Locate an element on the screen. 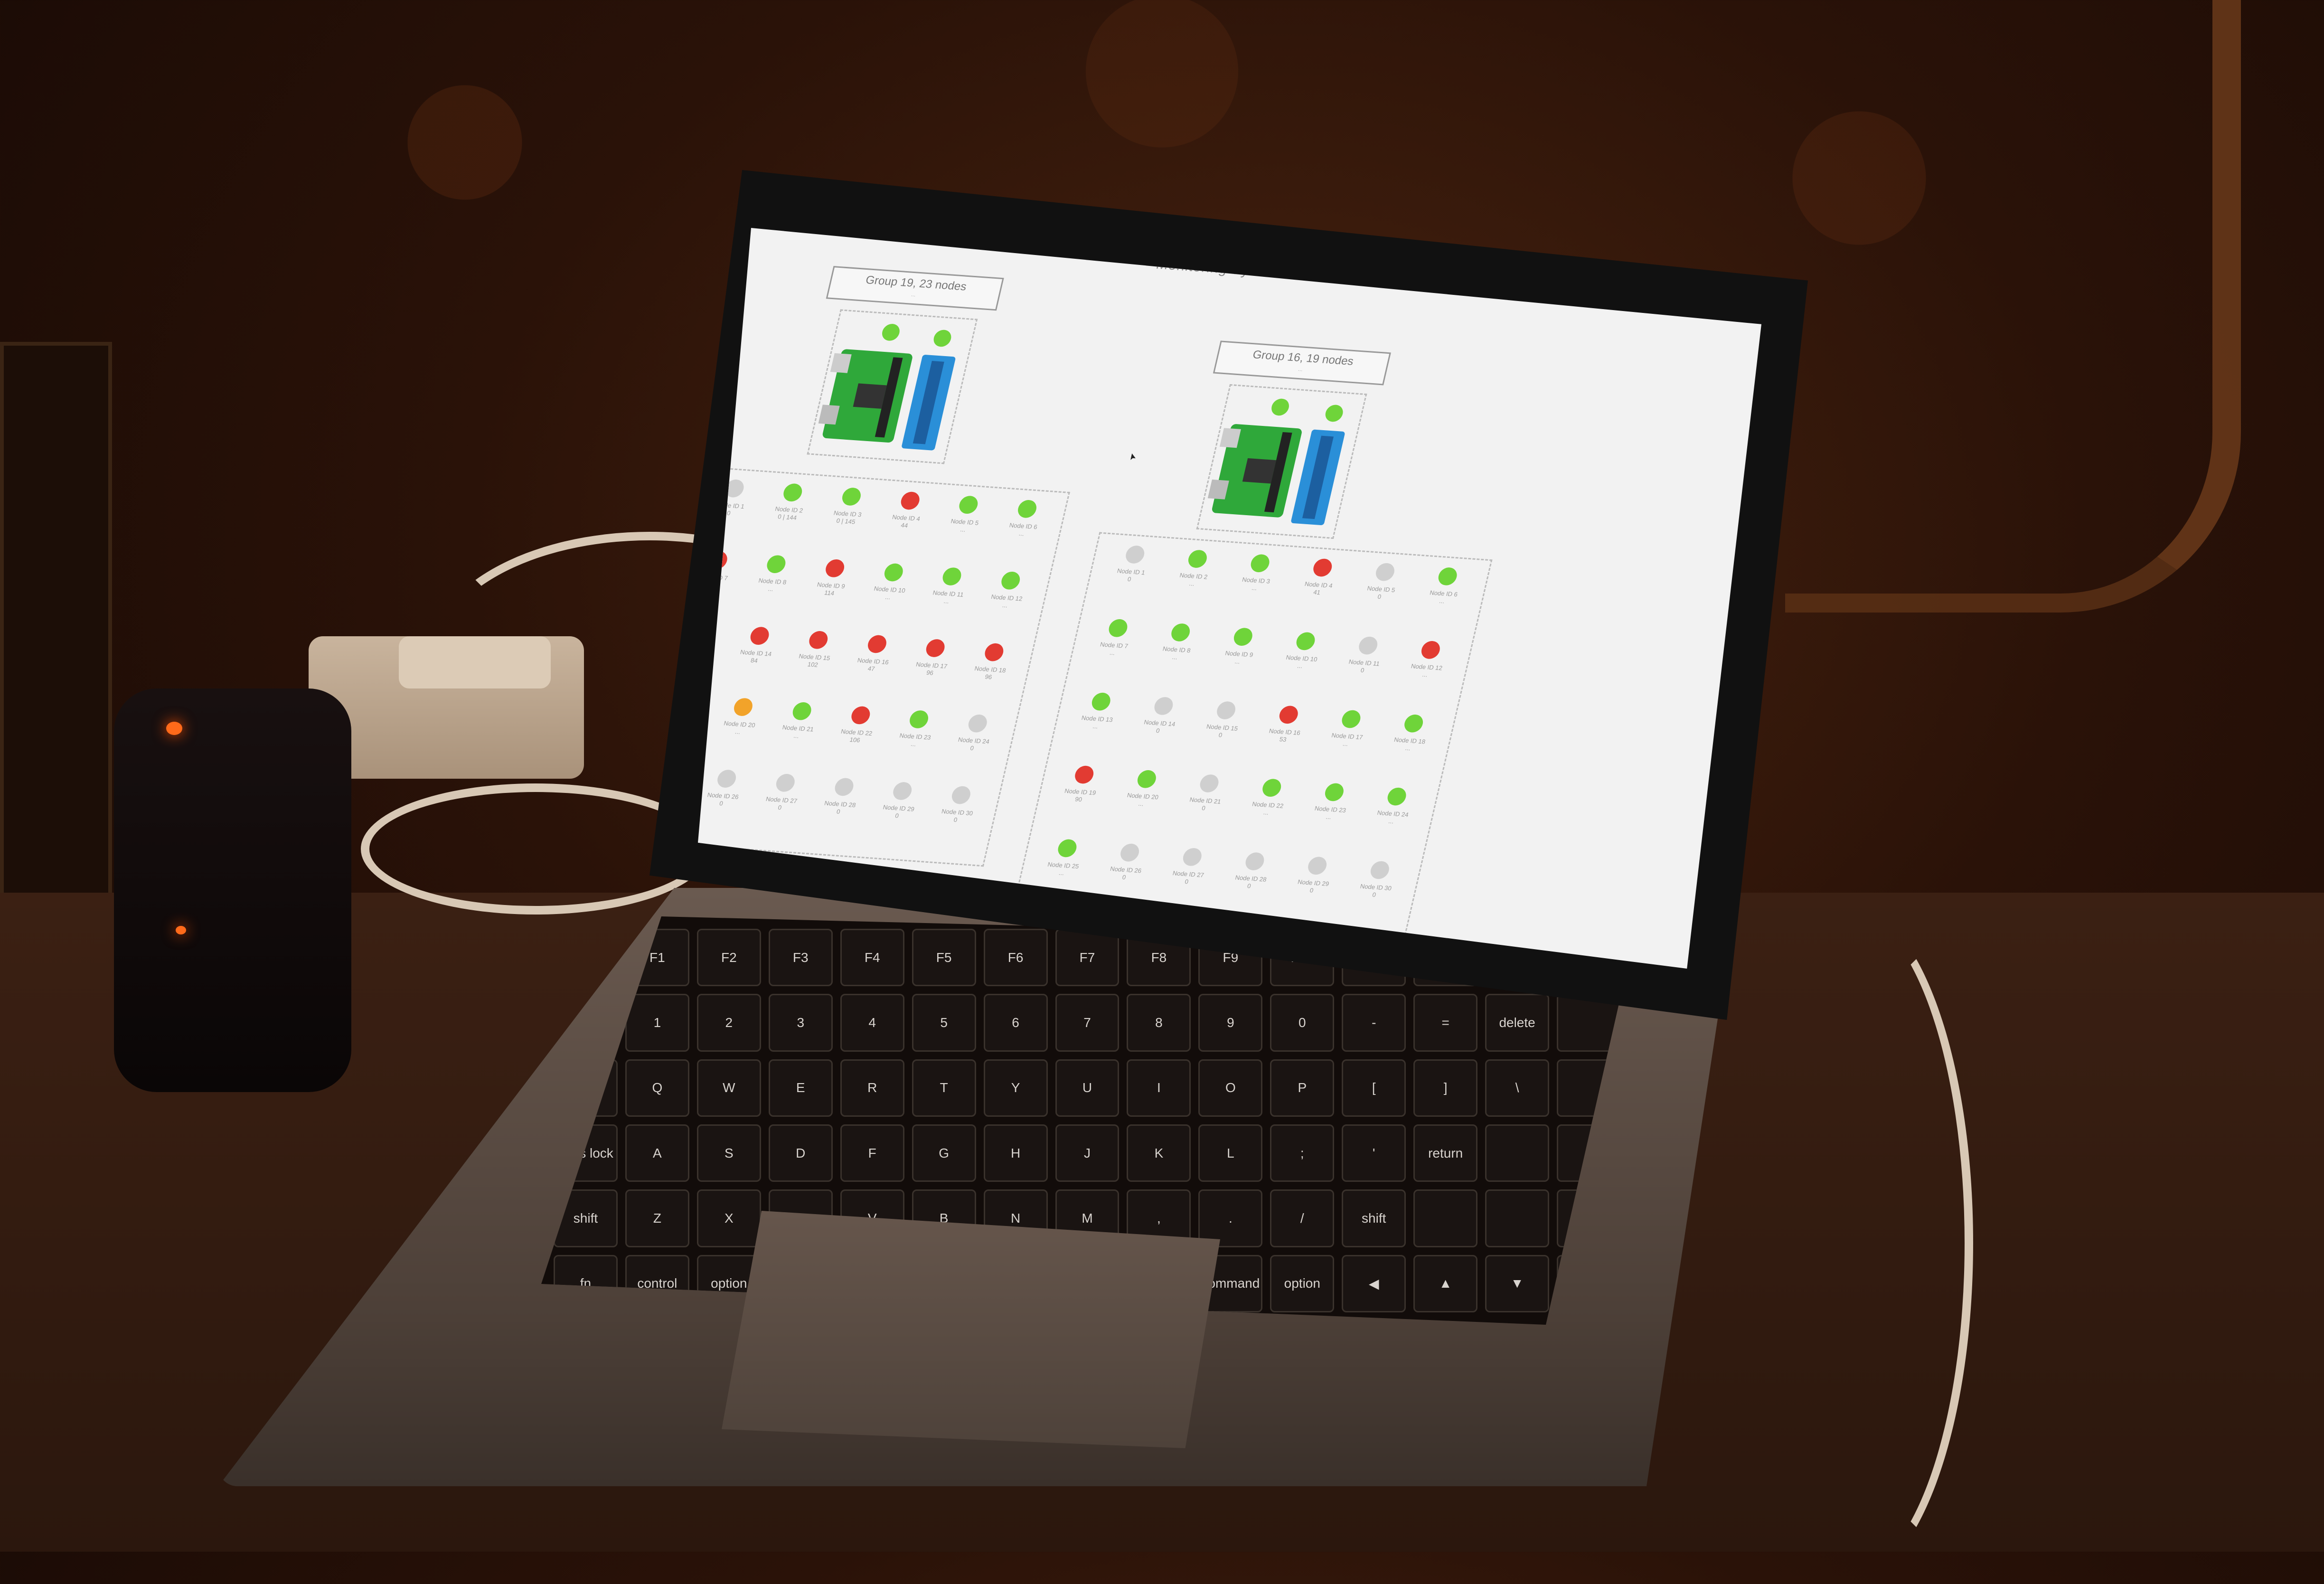 This screenshot has height=1584, width=2324. keyboard-key: U is located at coordinates (1087, 1088).